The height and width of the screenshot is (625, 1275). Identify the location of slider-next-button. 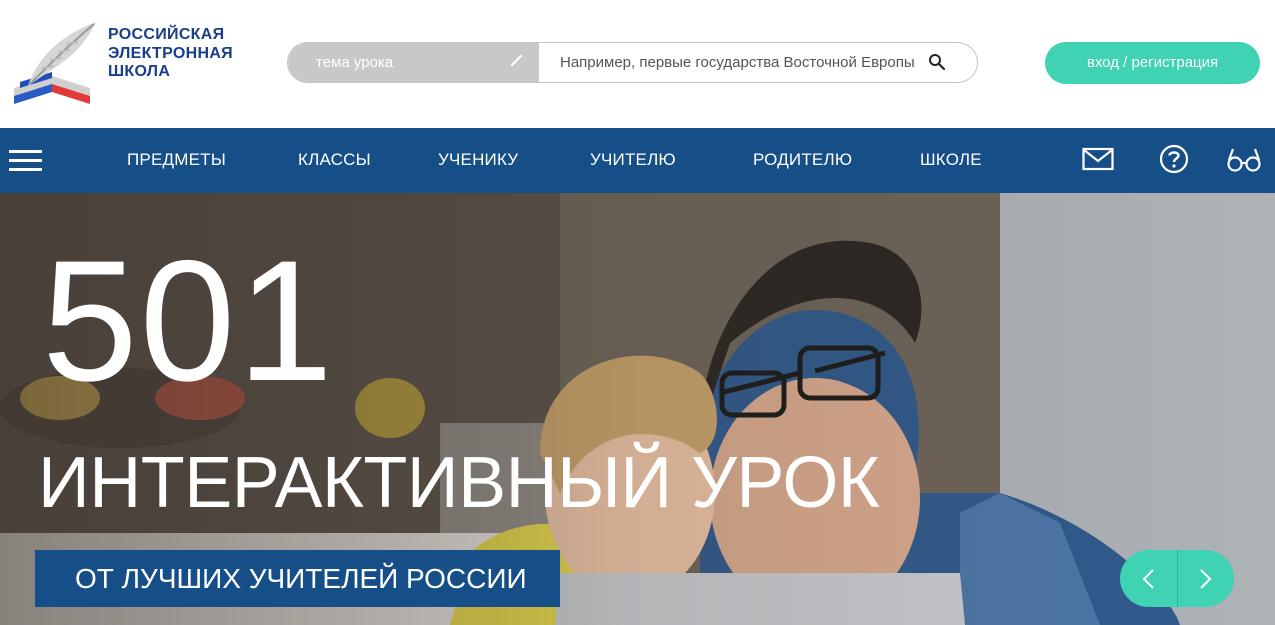
(1205, 578).